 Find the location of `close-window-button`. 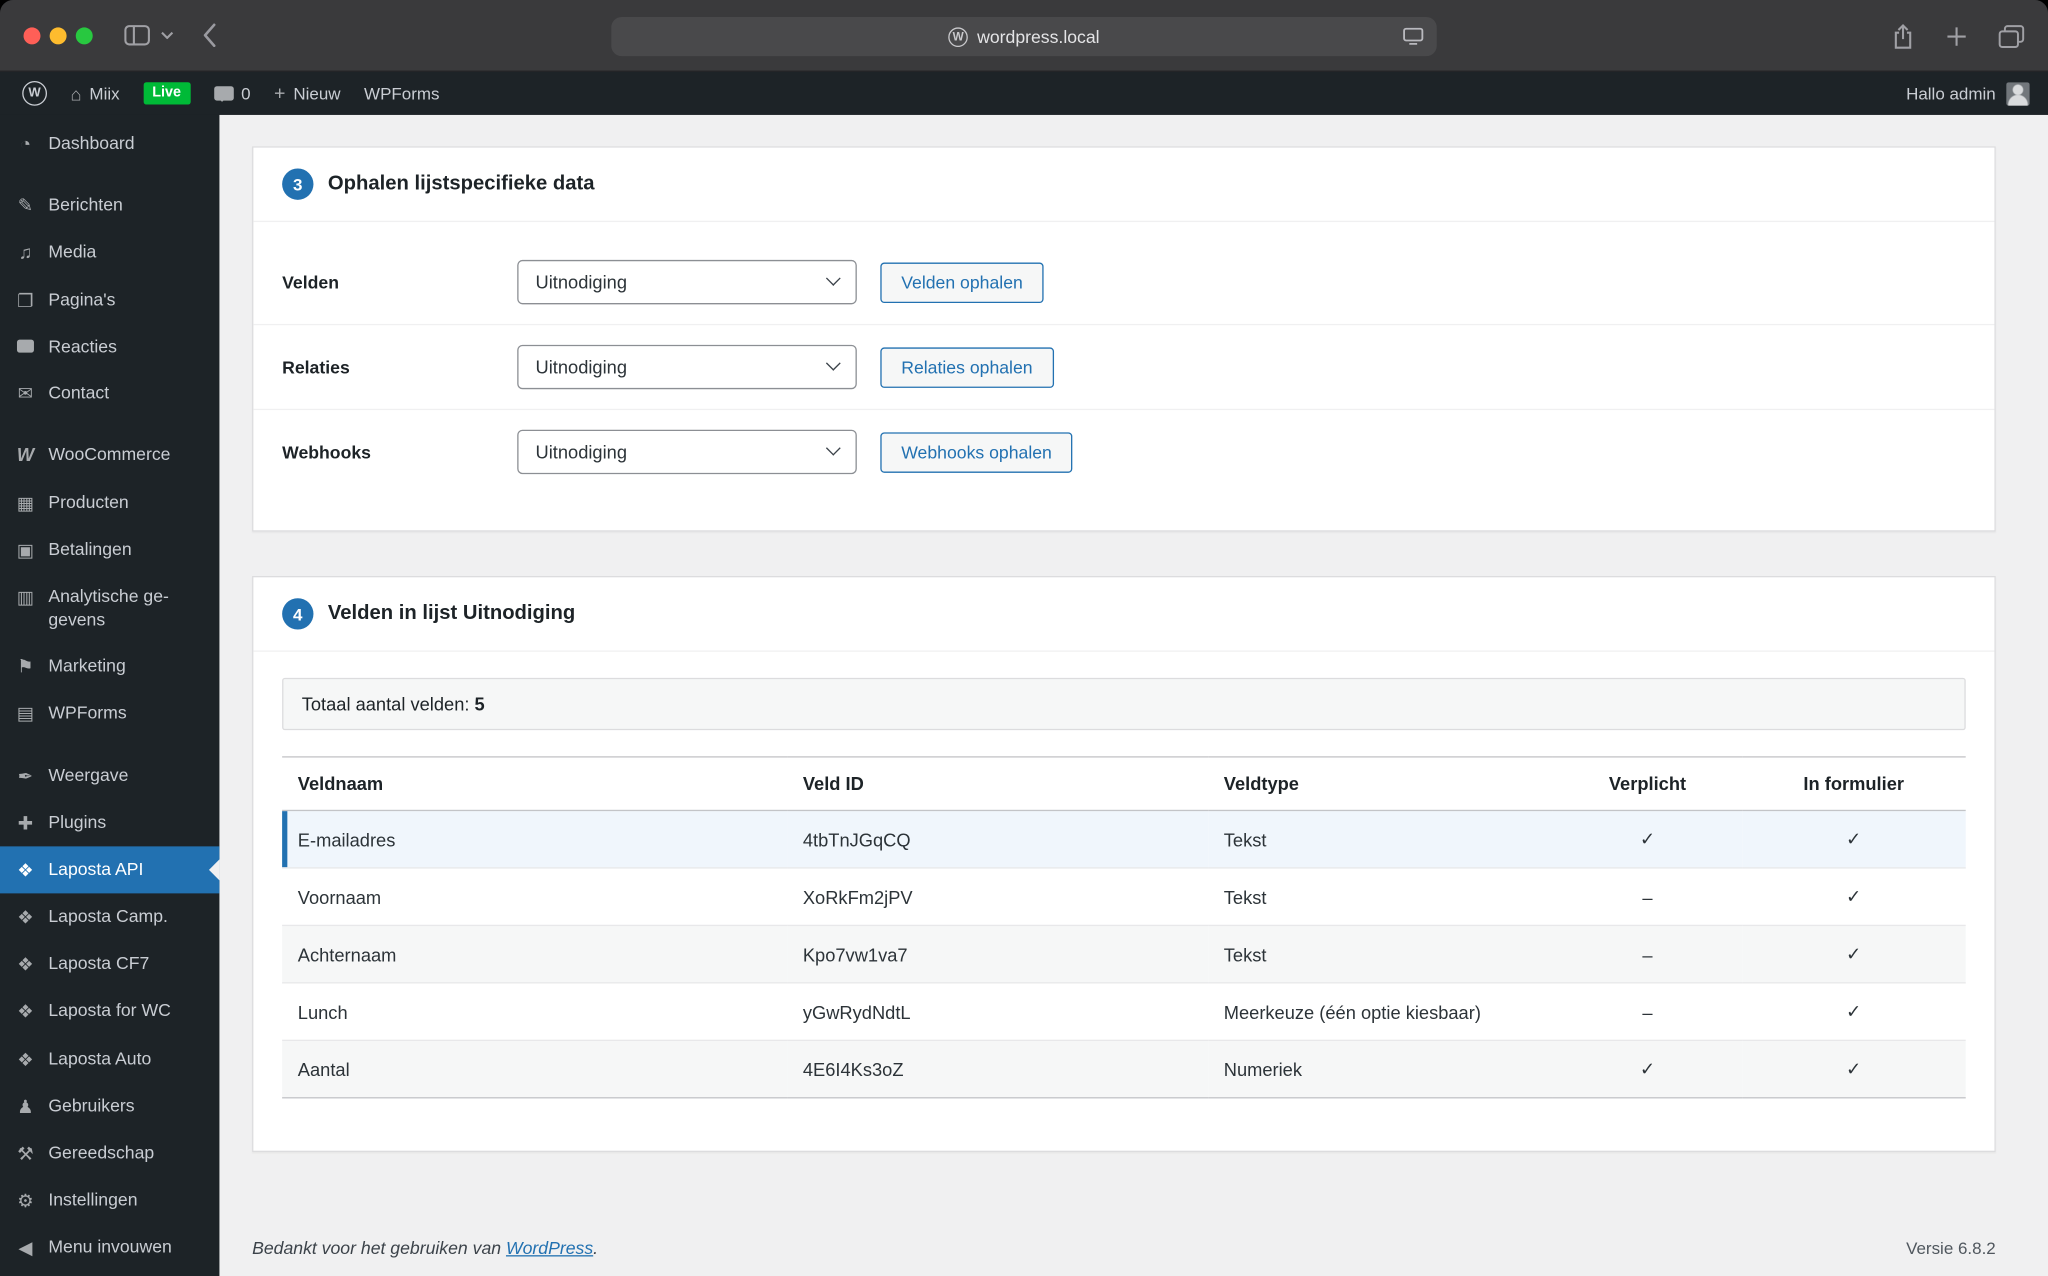

close-window-button is located at coordinates (32, 35).